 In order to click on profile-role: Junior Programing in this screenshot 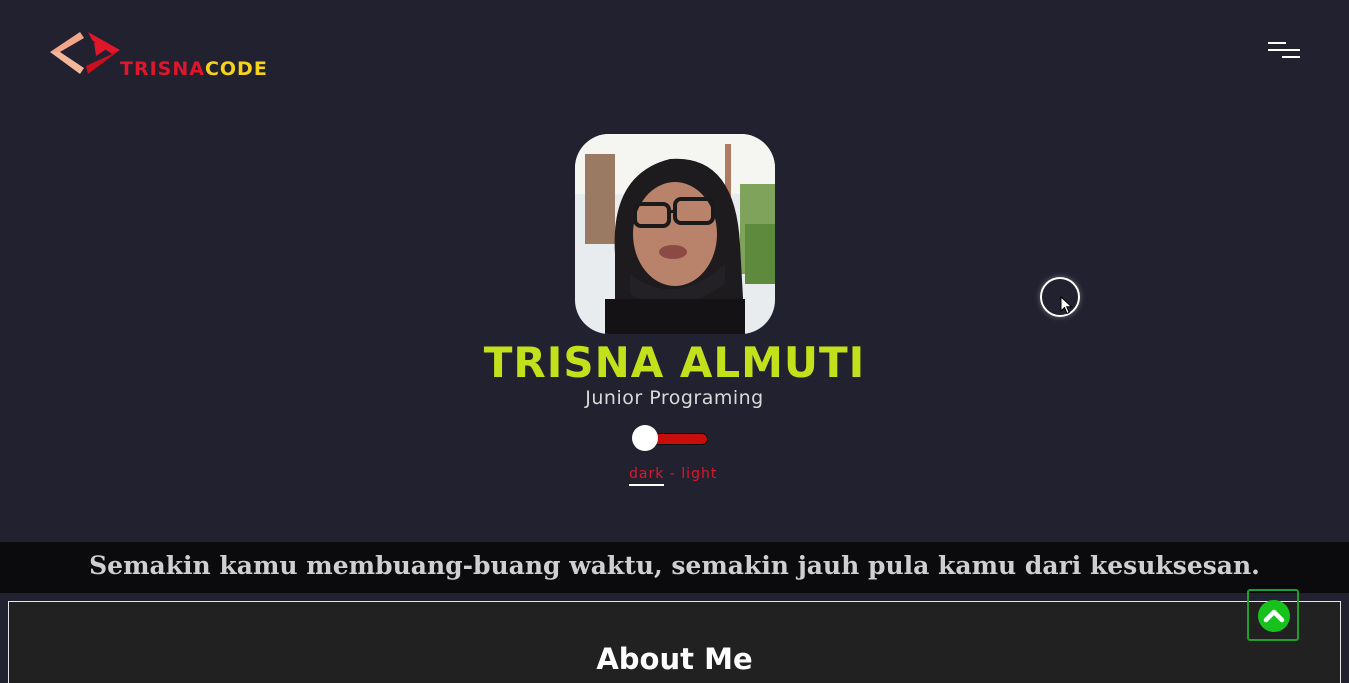, I will do `click(674, 398)`.